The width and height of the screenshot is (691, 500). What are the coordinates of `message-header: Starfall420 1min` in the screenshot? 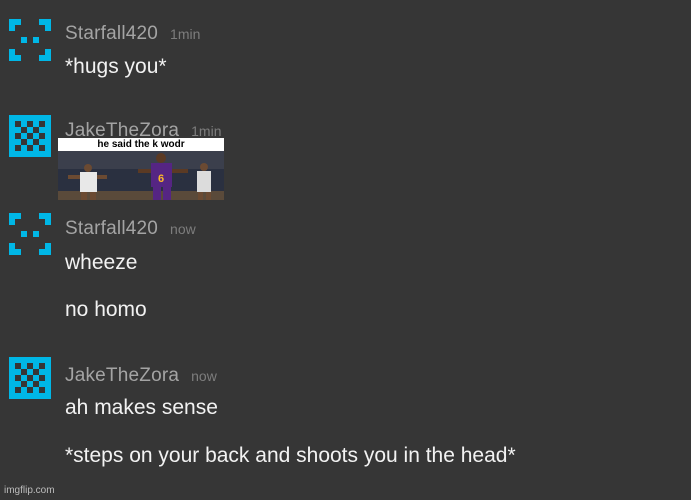 It's located at (132, 34).